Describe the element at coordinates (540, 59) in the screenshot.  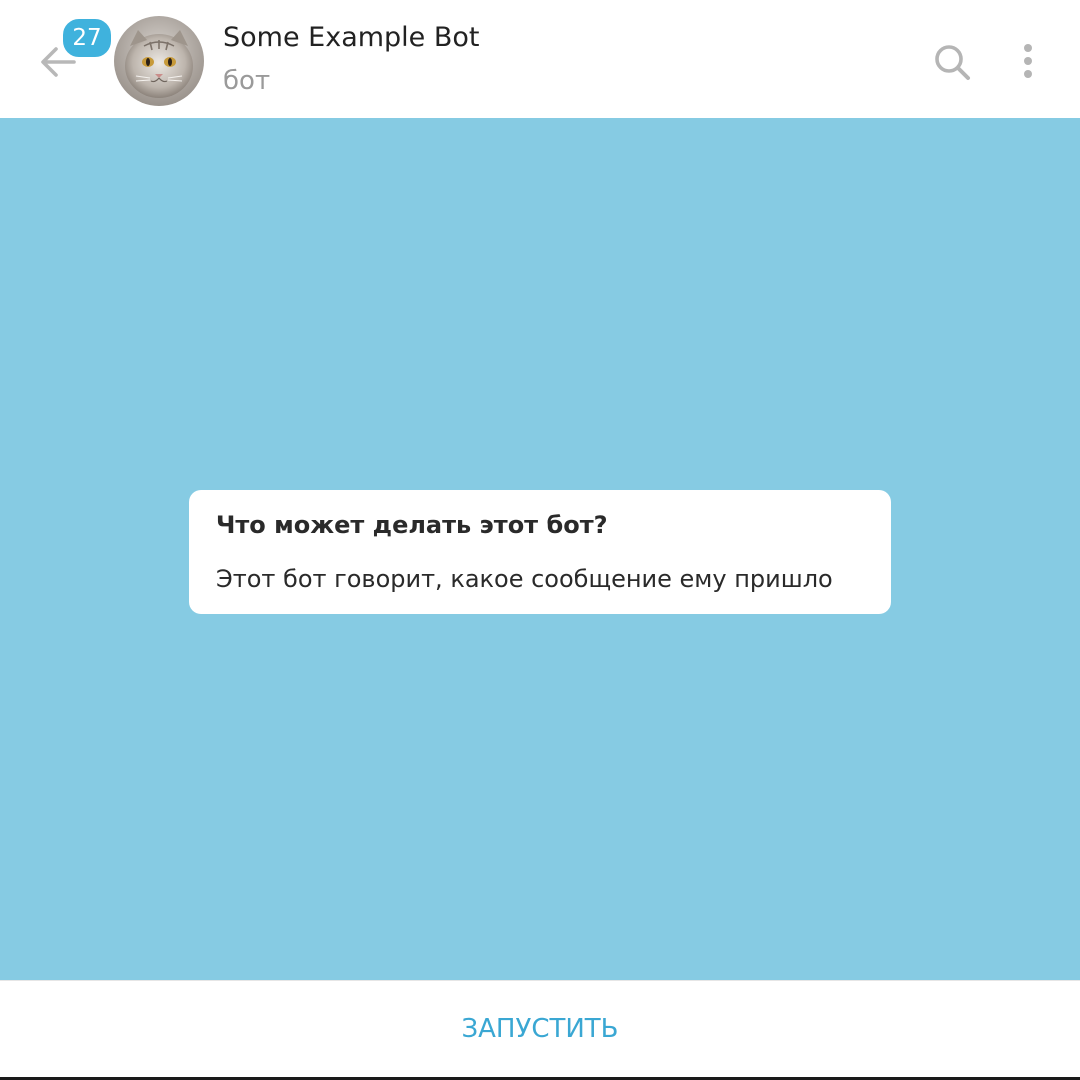
I see `chat-header: 27 Some Example Bot бот` at that location.